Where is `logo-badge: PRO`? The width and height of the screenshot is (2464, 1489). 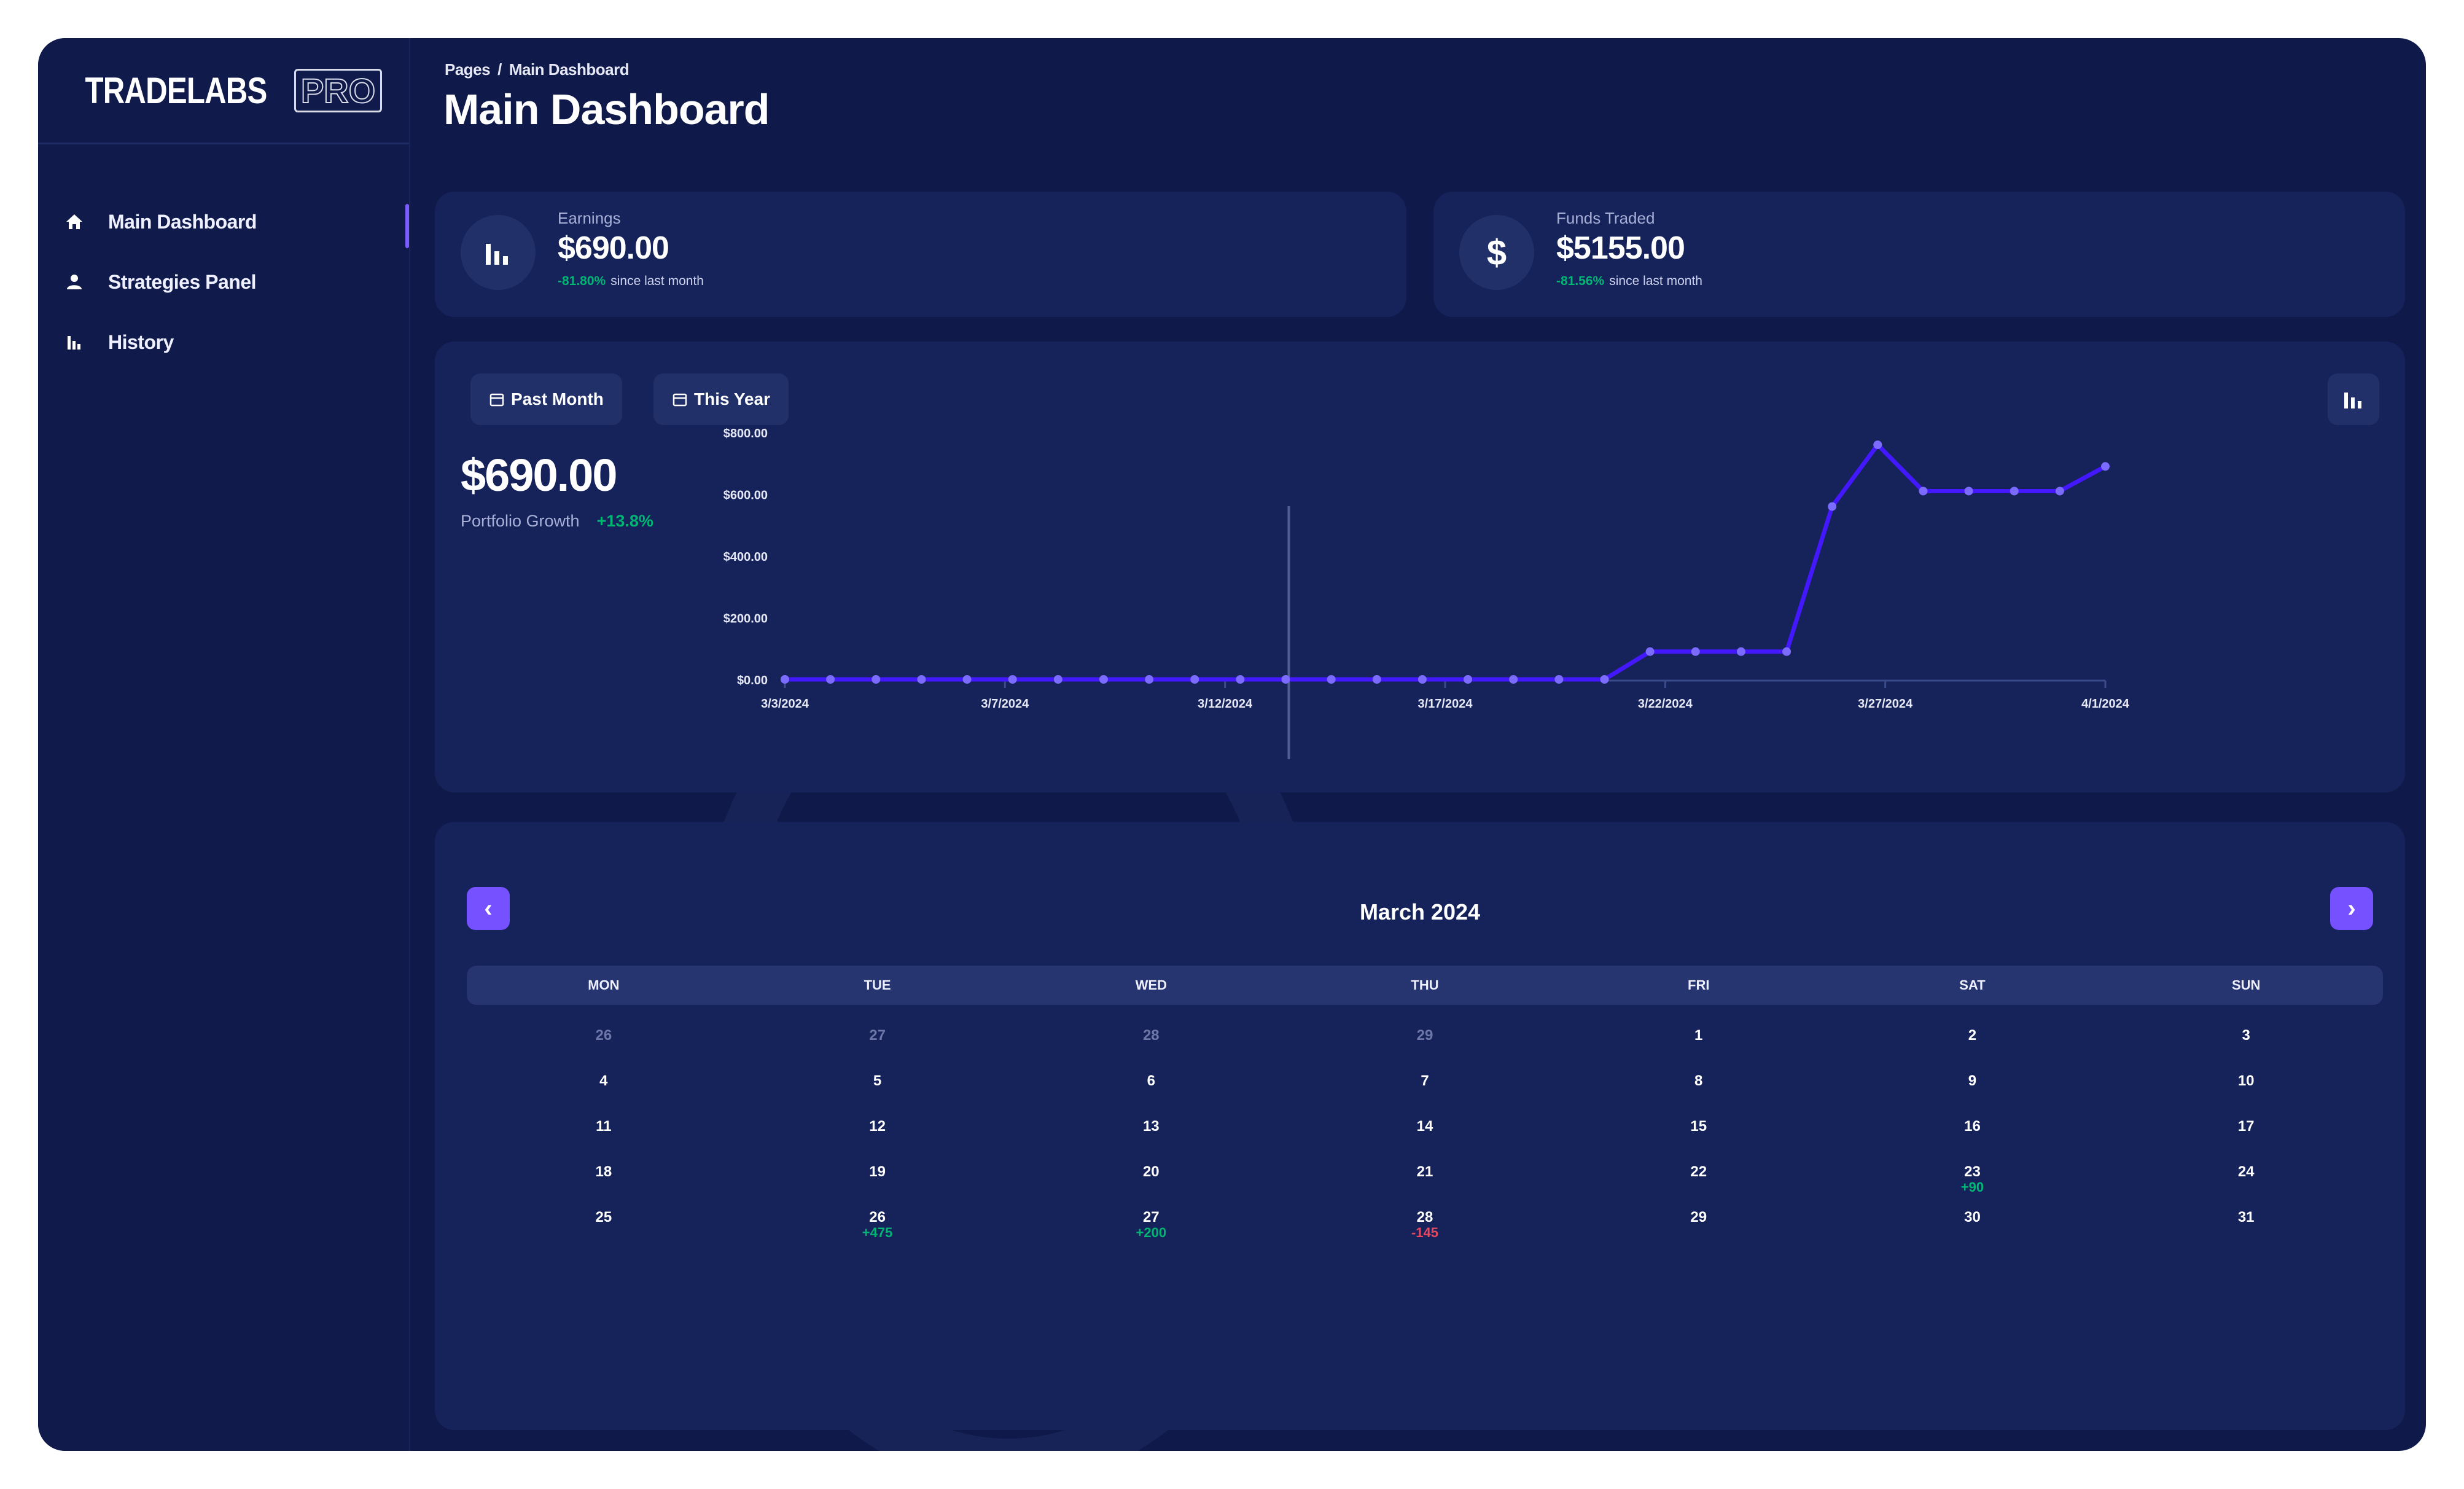
logo-badge: PRO is located at coordinates (338, 90).